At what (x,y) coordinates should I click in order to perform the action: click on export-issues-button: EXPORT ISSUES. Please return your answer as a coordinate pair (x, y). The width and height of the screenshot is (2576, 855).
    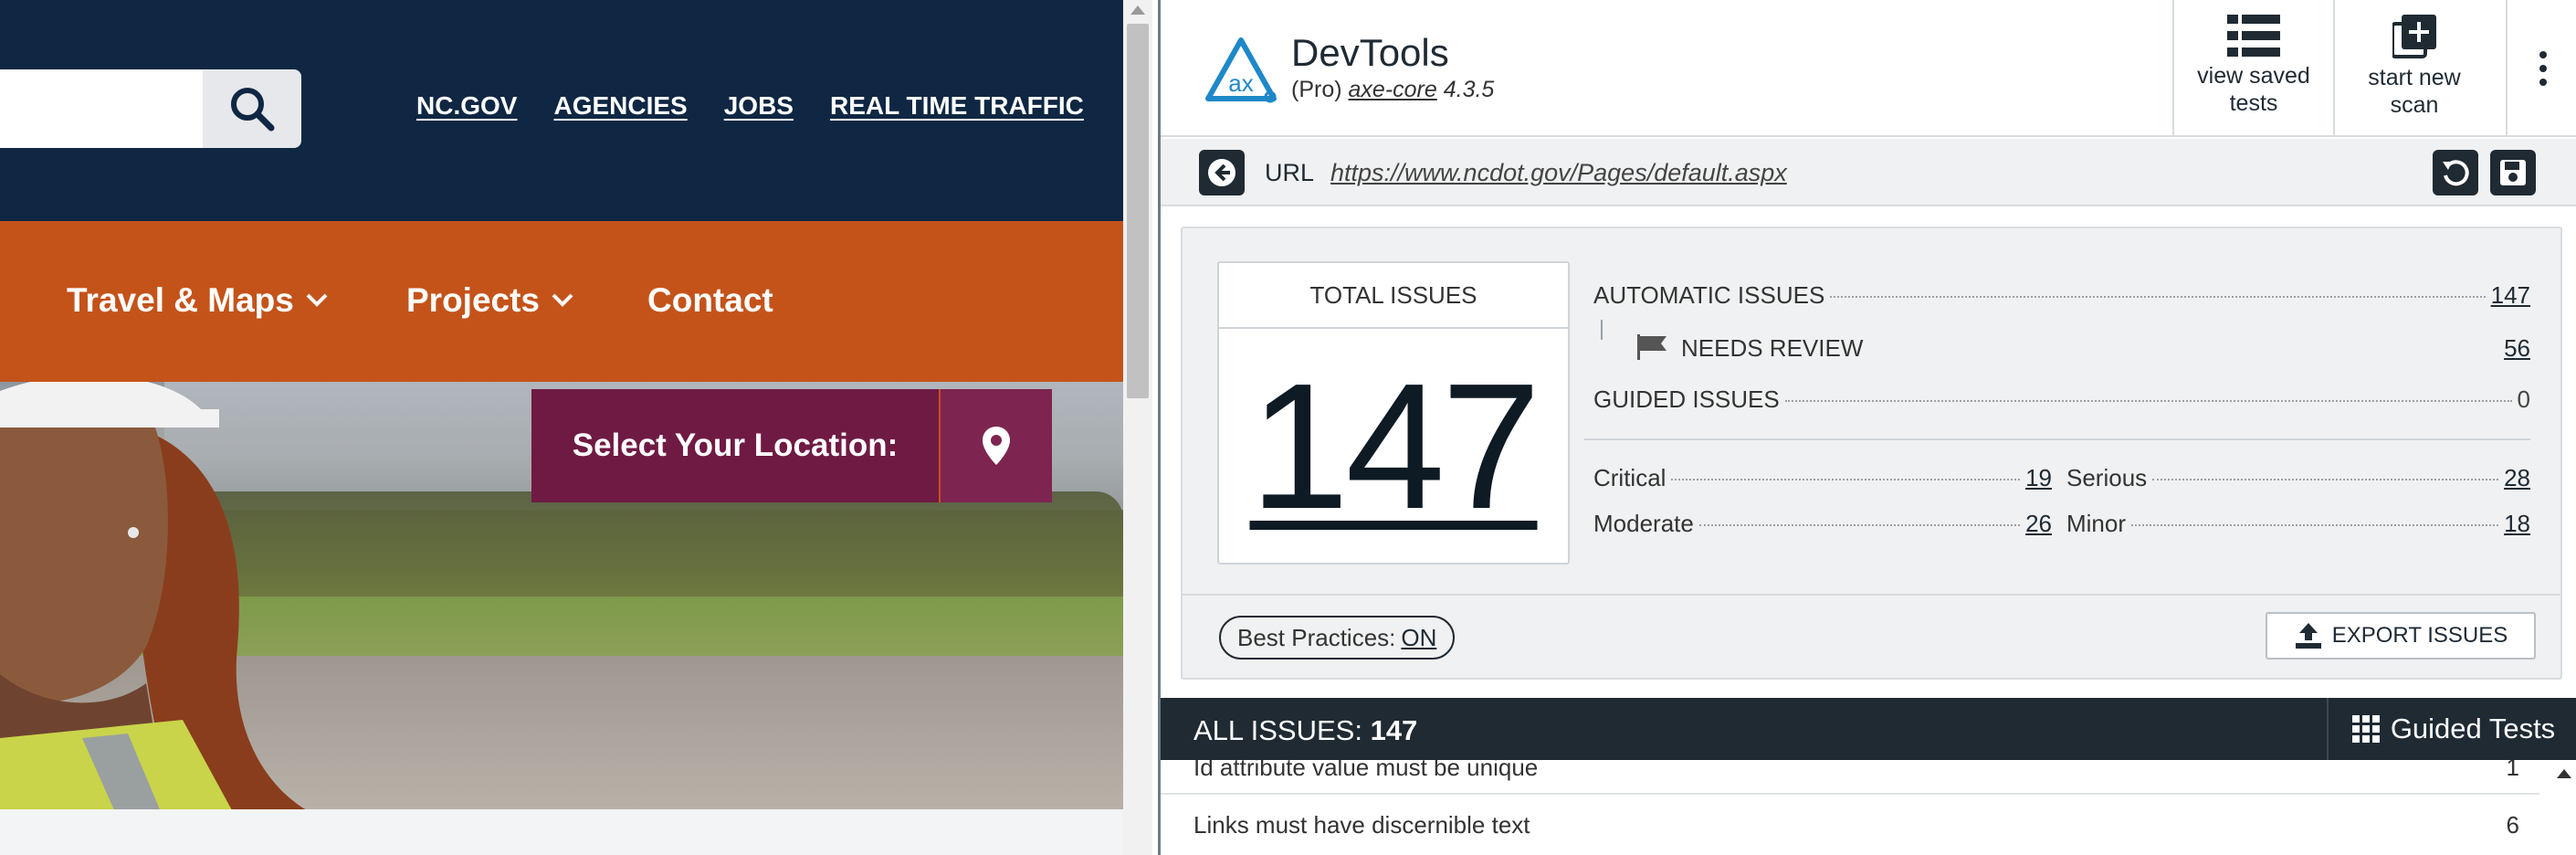
    Looking at the image, I should click on (2401, 636).